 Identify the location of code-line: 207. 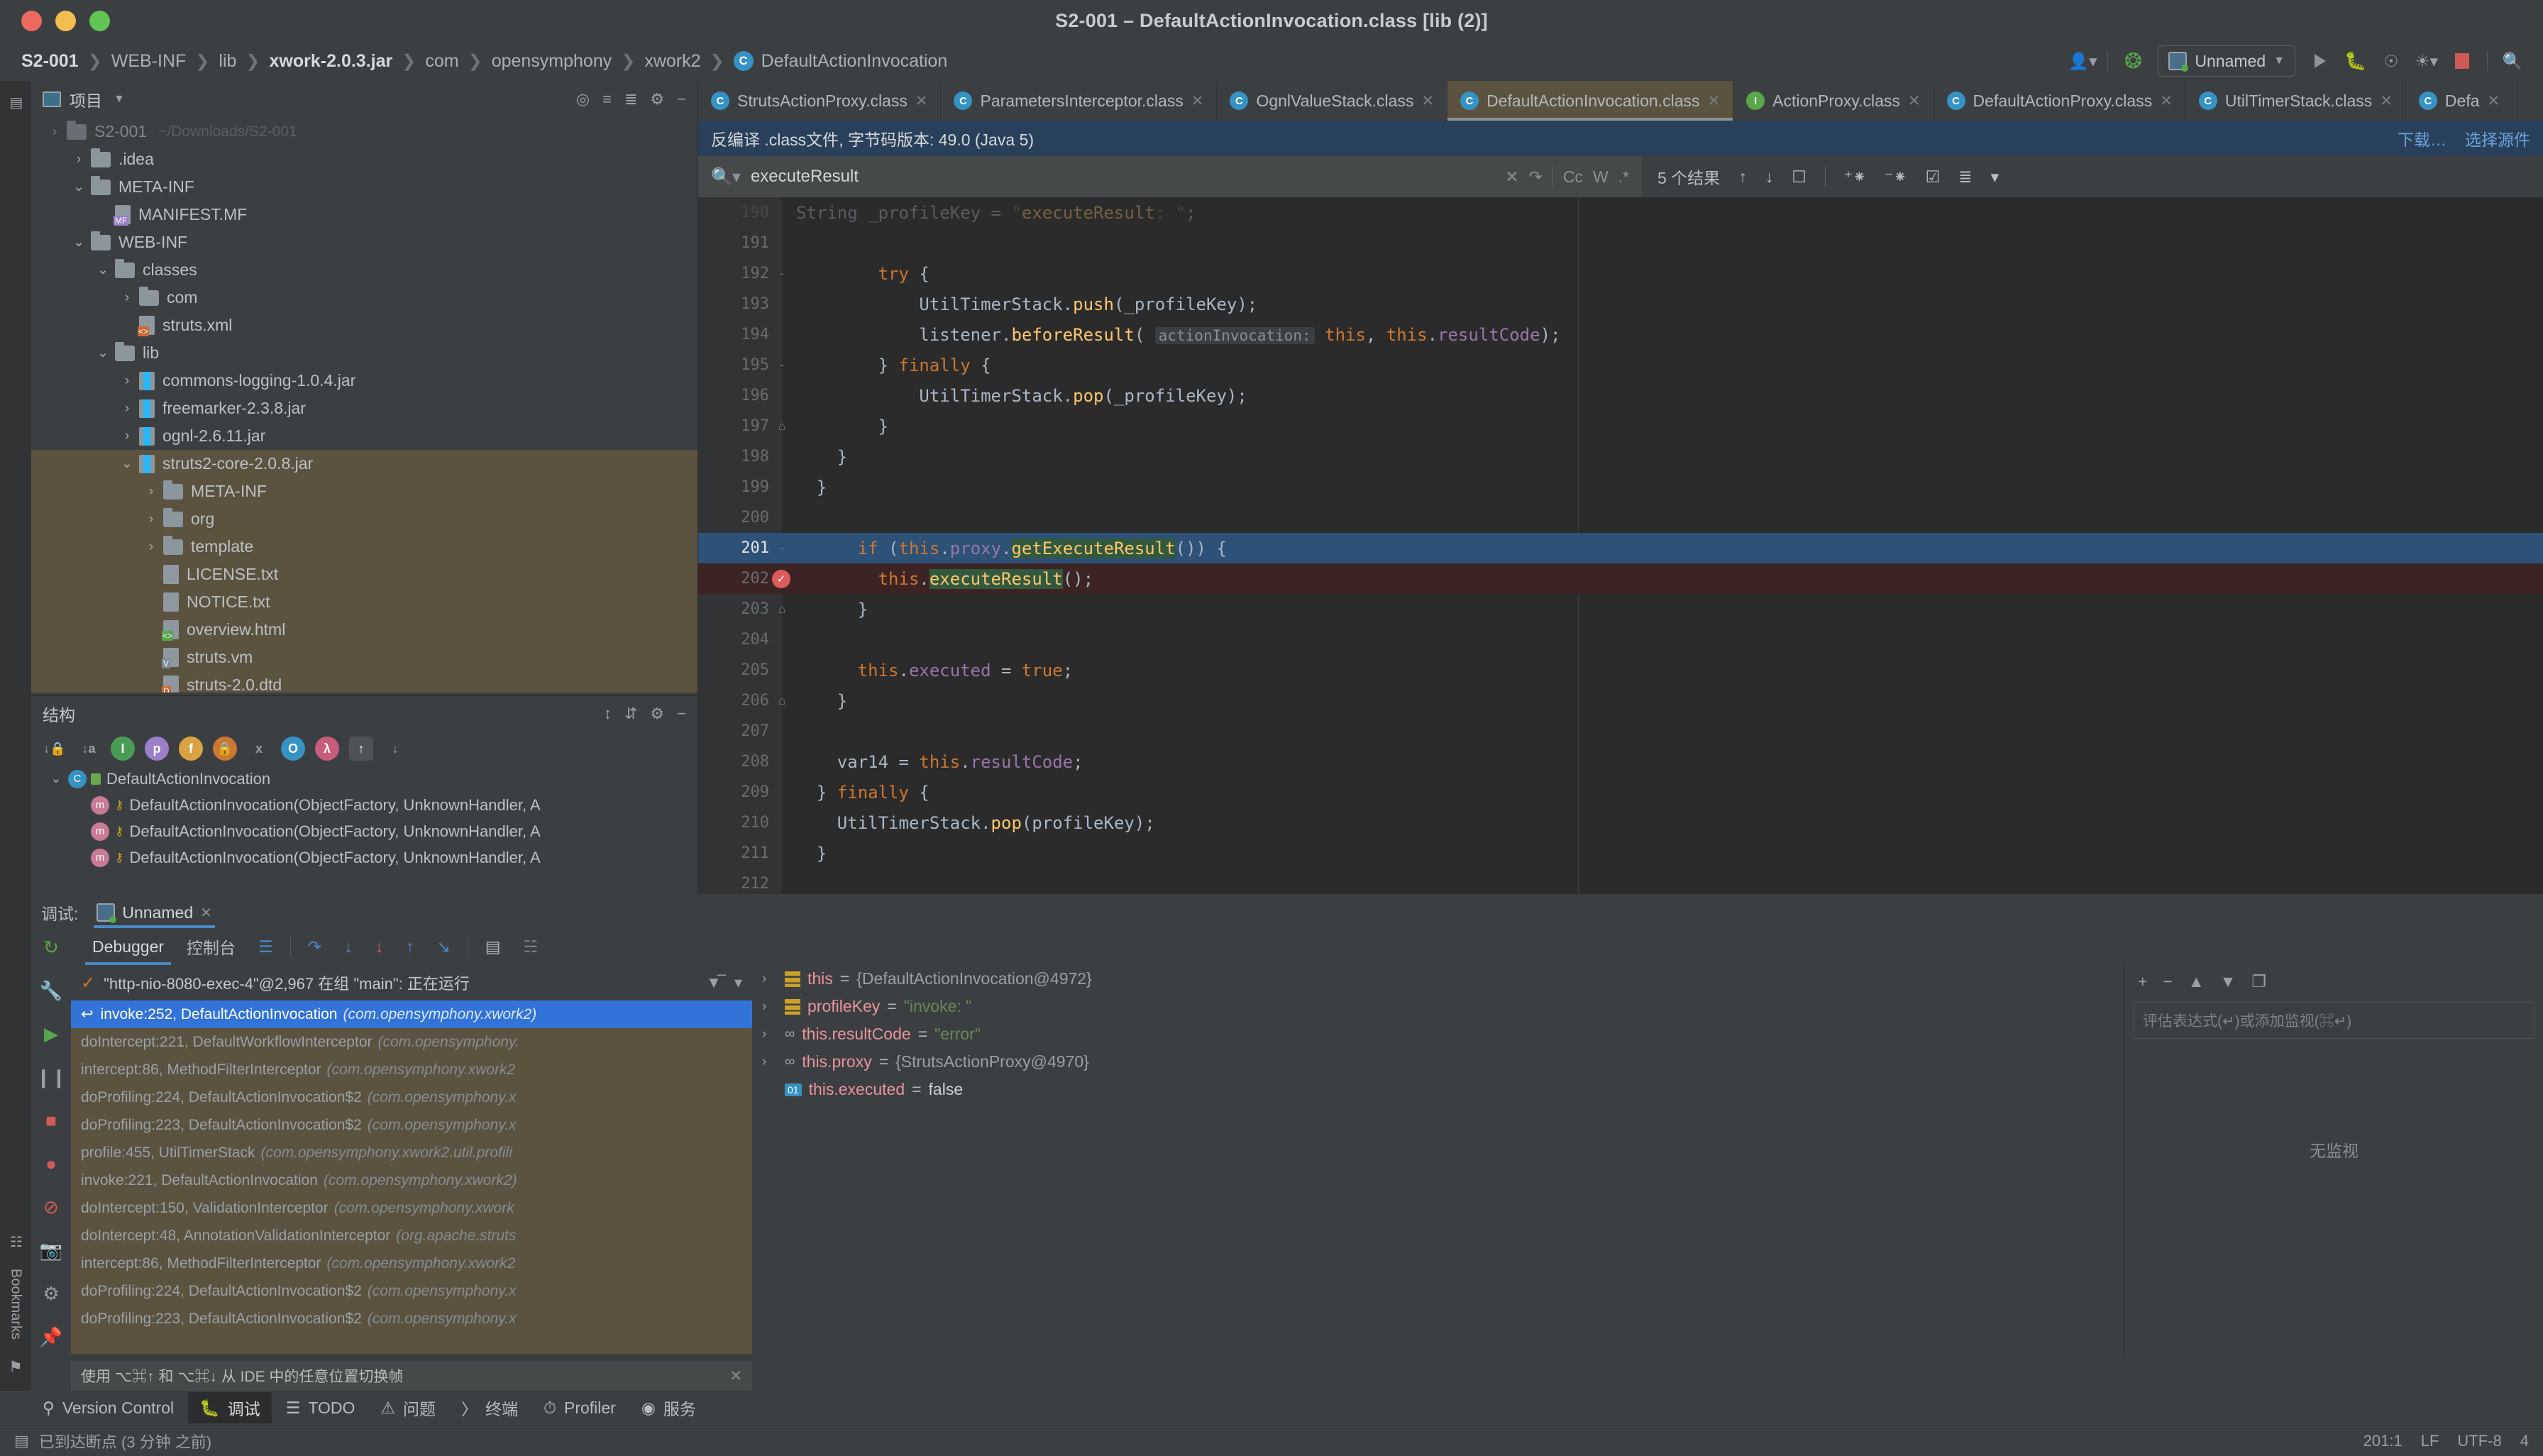
(1621, 731).